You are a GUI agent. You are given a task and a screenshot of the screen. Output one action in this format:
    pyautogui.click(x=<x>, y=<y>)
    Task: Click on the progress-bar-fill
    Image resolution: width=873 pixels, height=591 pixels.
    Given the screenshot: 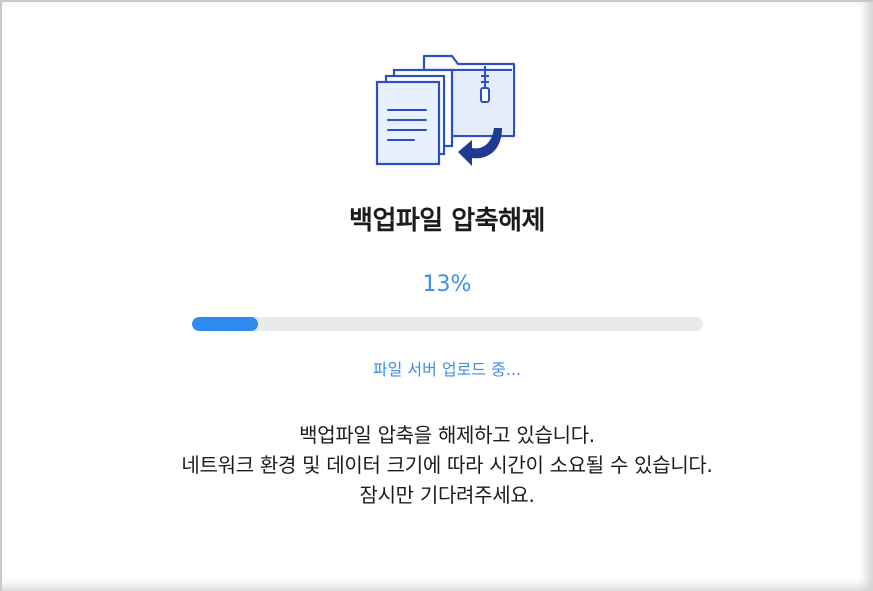 What is the action you would take?
    pyautogui.click(x=225, y=324)
    